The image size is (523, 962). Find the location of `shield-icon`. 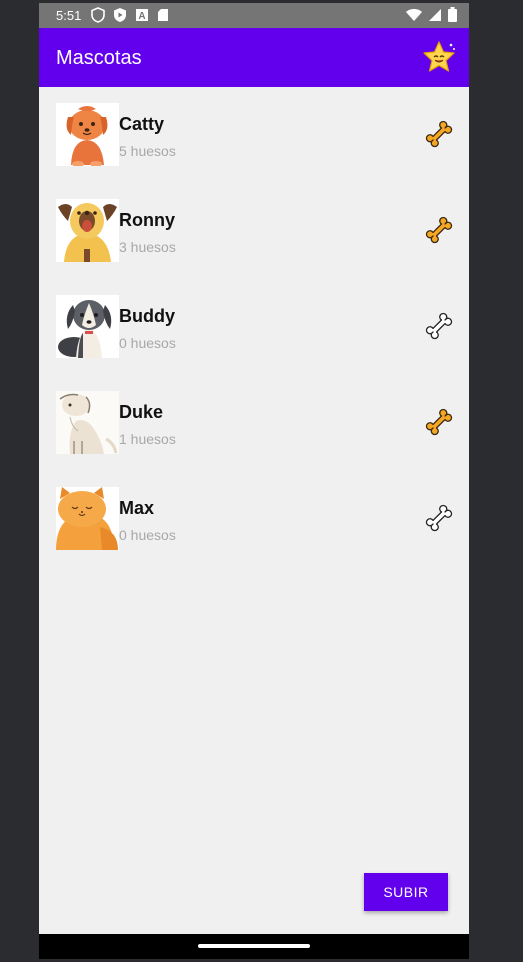

shield-icon is located at coordinates (98, 15).